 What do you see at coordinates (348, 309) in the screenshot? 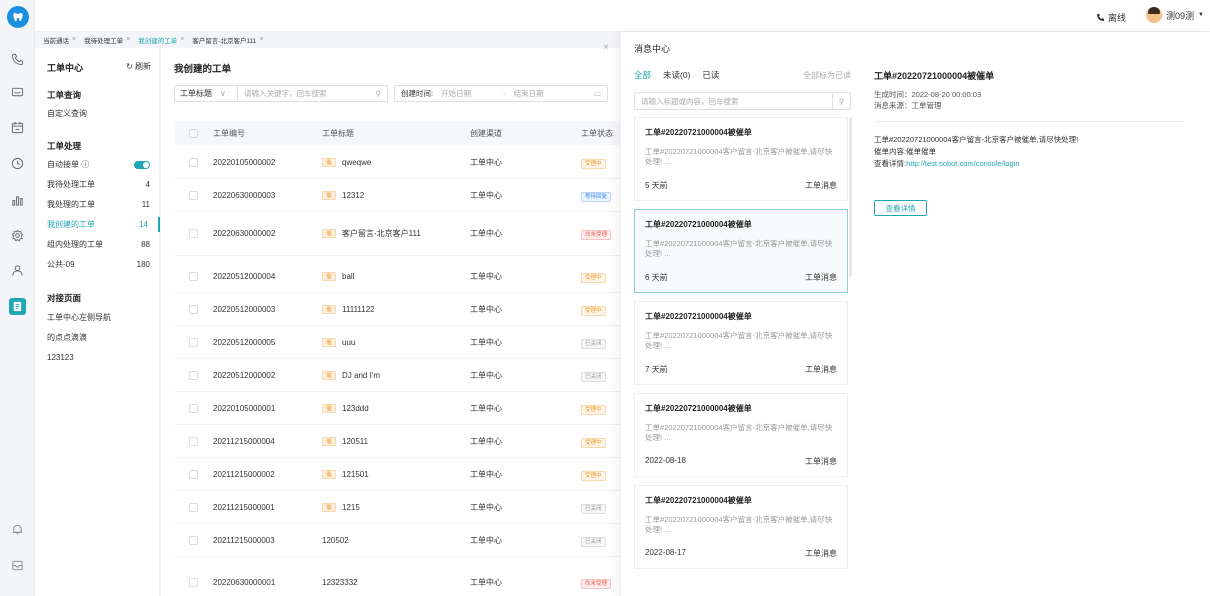
I see `ticket-title: 催 11111122` at bounding box center [348, 309].